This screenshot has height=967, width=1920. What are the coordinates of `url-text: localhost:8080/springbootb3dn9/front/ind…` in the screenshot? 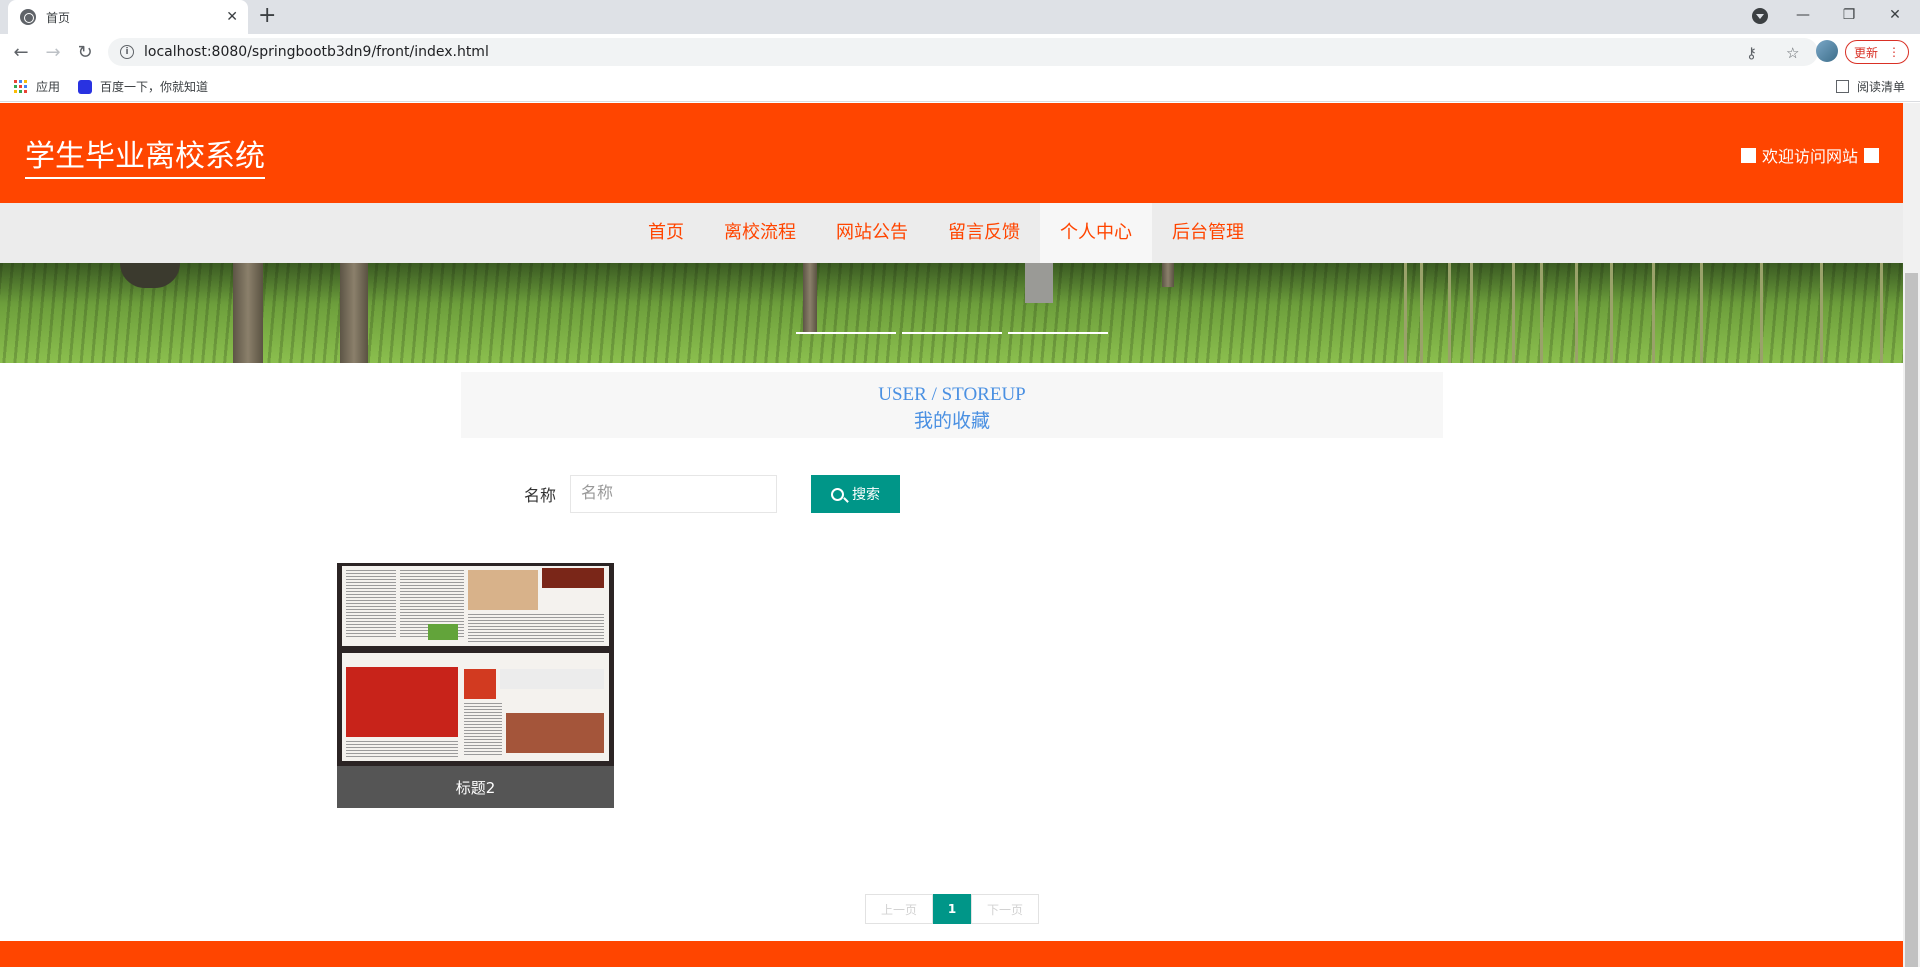 It's located at (316, 52).